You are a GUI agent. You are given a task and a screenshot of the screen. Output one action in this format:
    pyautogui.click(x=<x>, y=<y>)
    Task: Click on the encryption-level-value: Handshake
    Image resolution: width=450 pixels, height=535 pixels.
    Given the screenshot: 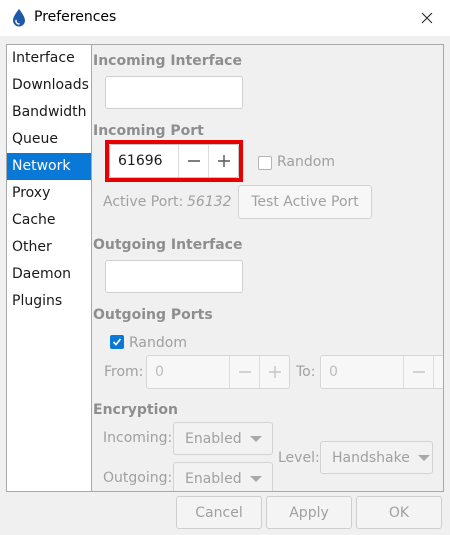 What is the action you would take?
    pyautogui.click(x=371, y=457)
    